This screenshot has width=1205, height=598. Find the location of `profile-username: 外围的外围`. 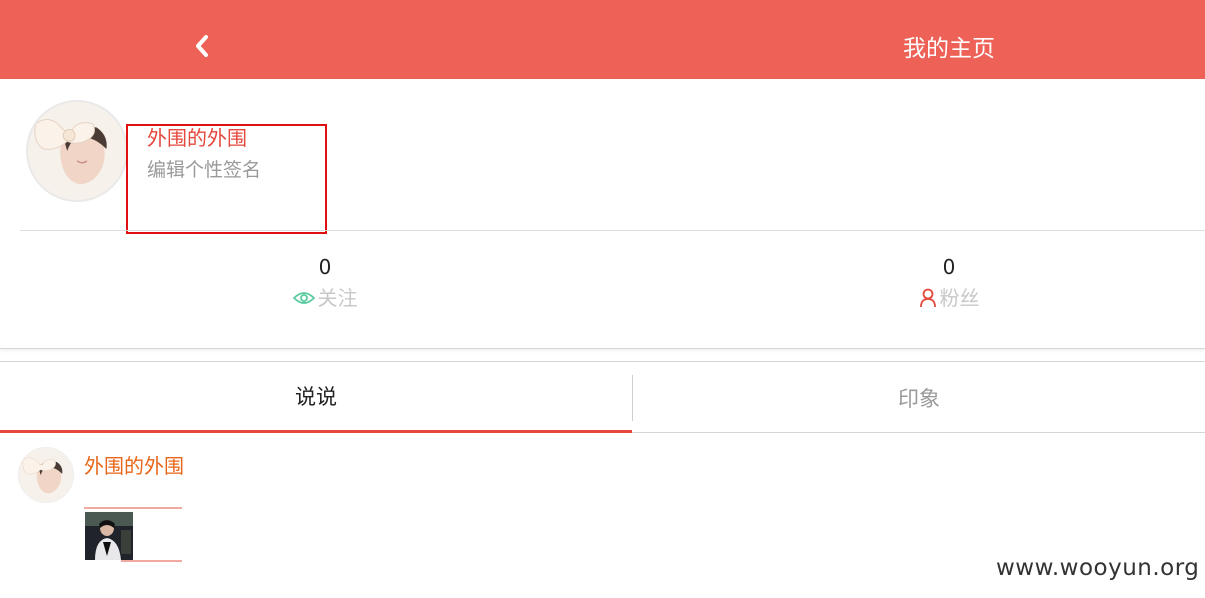

profile-username: 外围的外围 is located at coordinates (197, 138).